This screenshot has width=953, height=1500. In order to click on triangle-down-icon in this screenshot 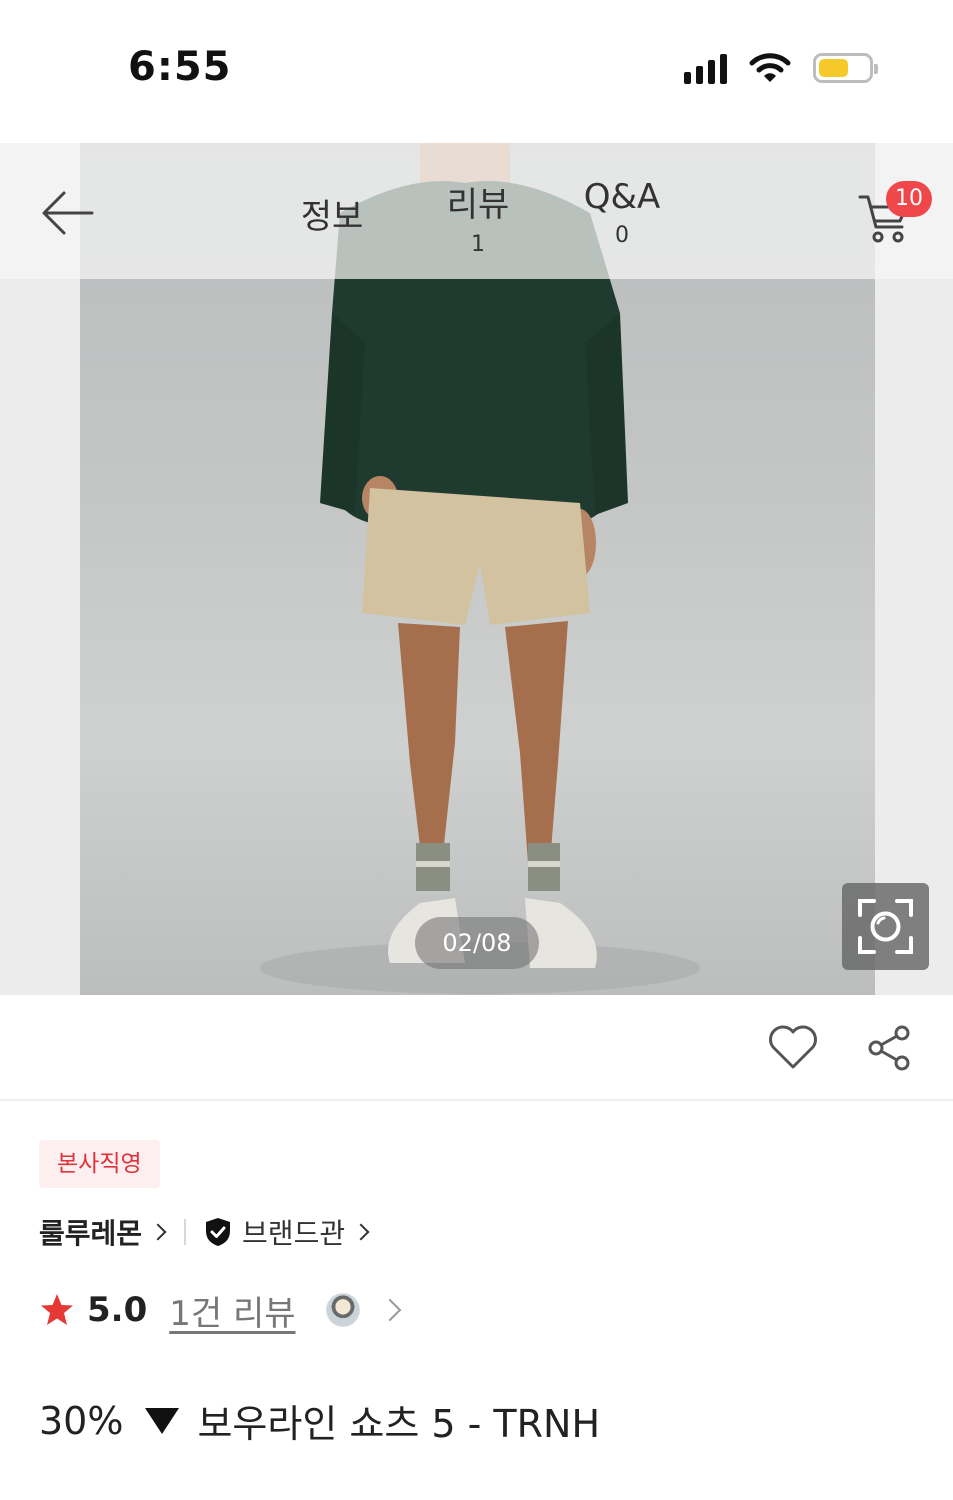, I will do `click(162, 1420)`.